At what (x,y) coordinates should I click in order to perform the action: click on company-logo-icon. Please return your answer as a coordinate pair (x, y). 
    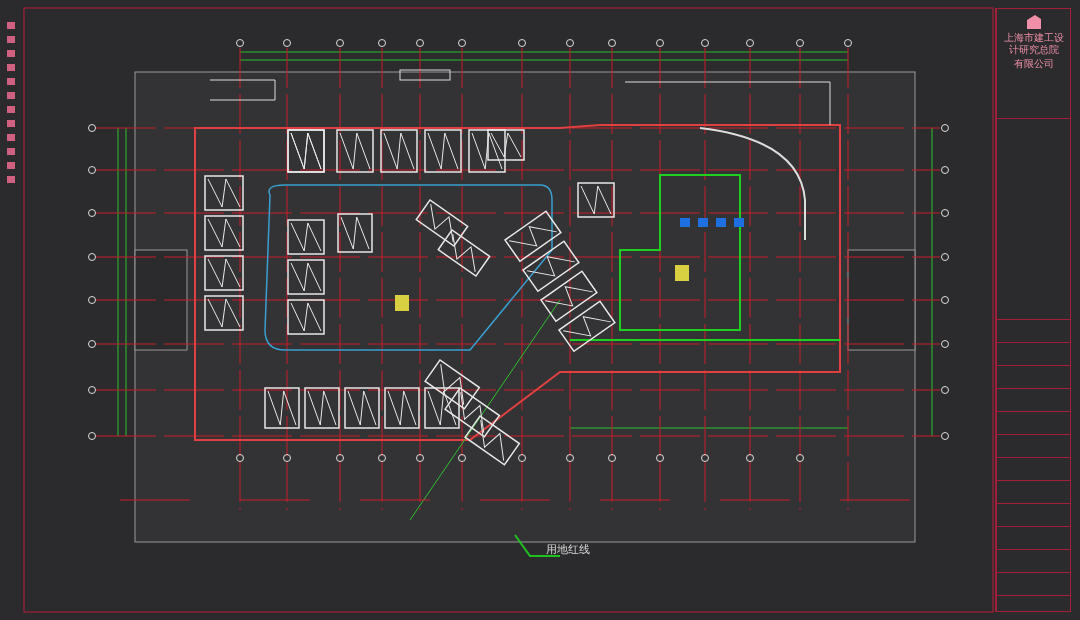
    Looking at the image, I should click on (1033, 22).